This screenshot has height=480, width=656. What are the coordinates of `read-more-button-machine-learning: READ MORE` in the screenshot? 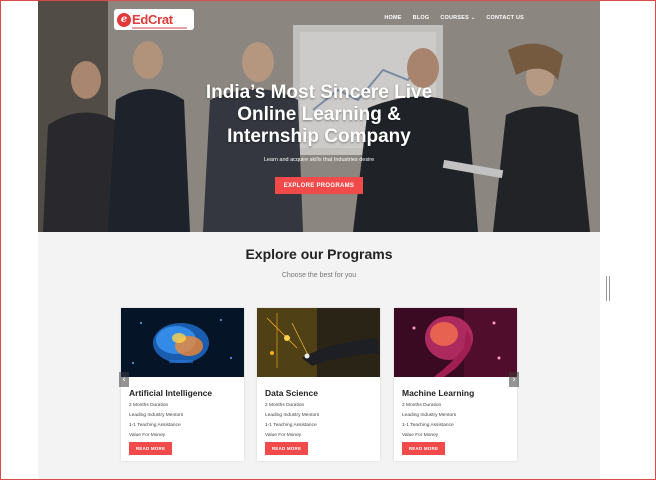 It's located at (423, 448).